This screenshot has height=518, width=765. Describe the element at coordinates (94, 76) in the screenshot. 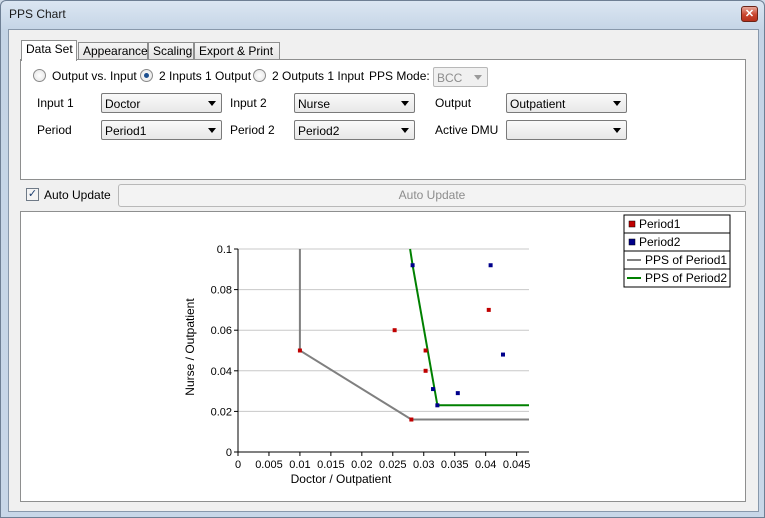

I see `radio-output-vs-input-label: Output vs. Input` at that location.